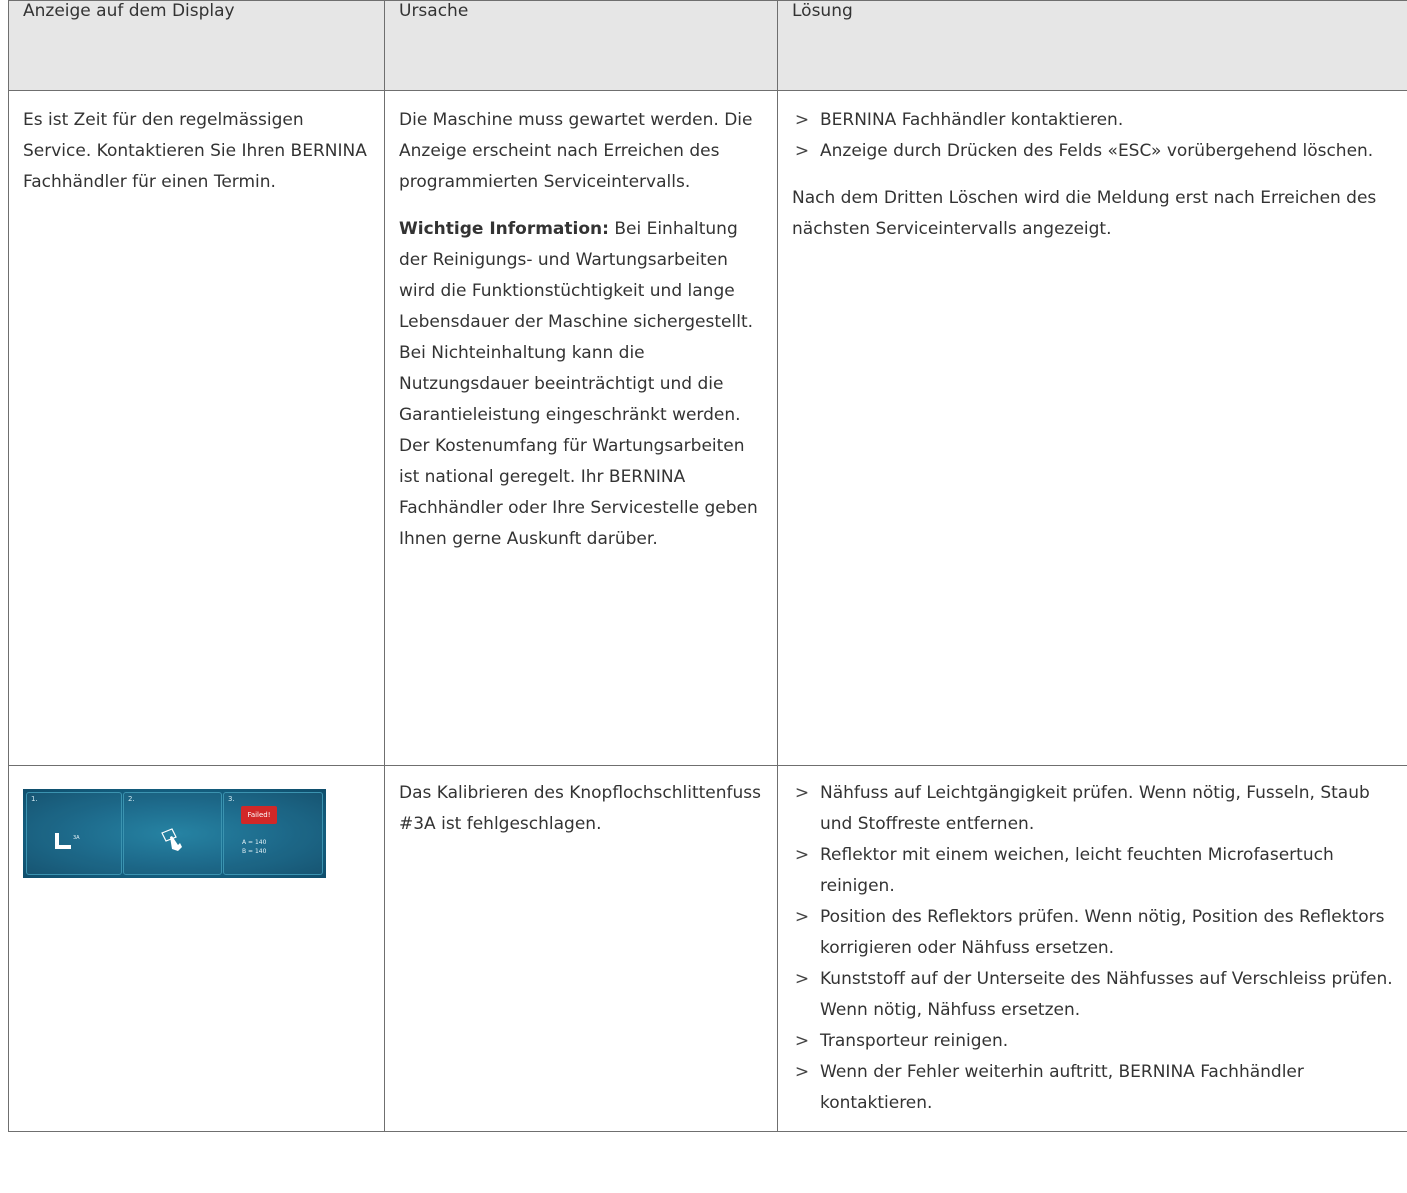 Image resolution: width=1407 pixels, height=1193 pixels. I want to click on solution-step: > Transporteur reinigen., so click(1092, 1041).